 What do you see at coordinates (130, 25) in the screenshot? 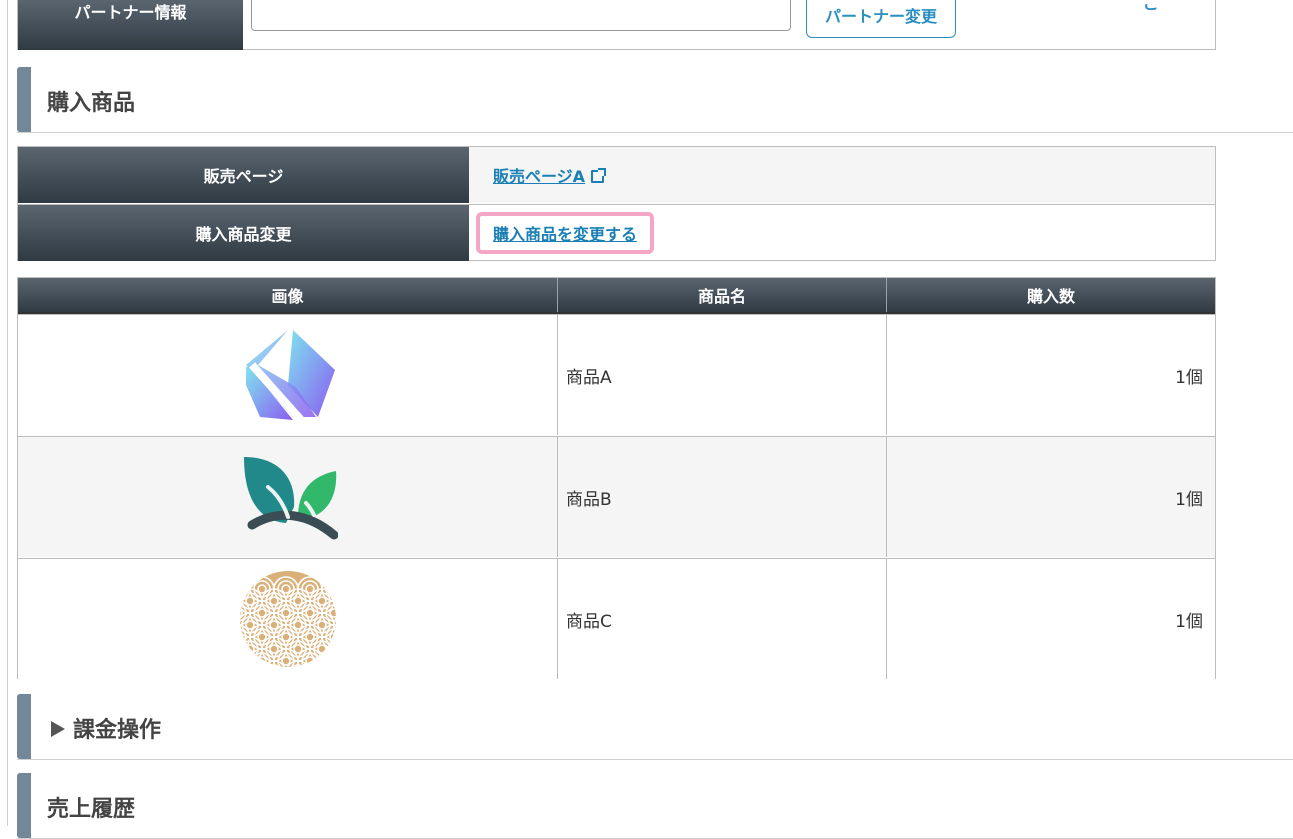
I see `partner-label: パートナー情報` at bounding box center [130, 25].